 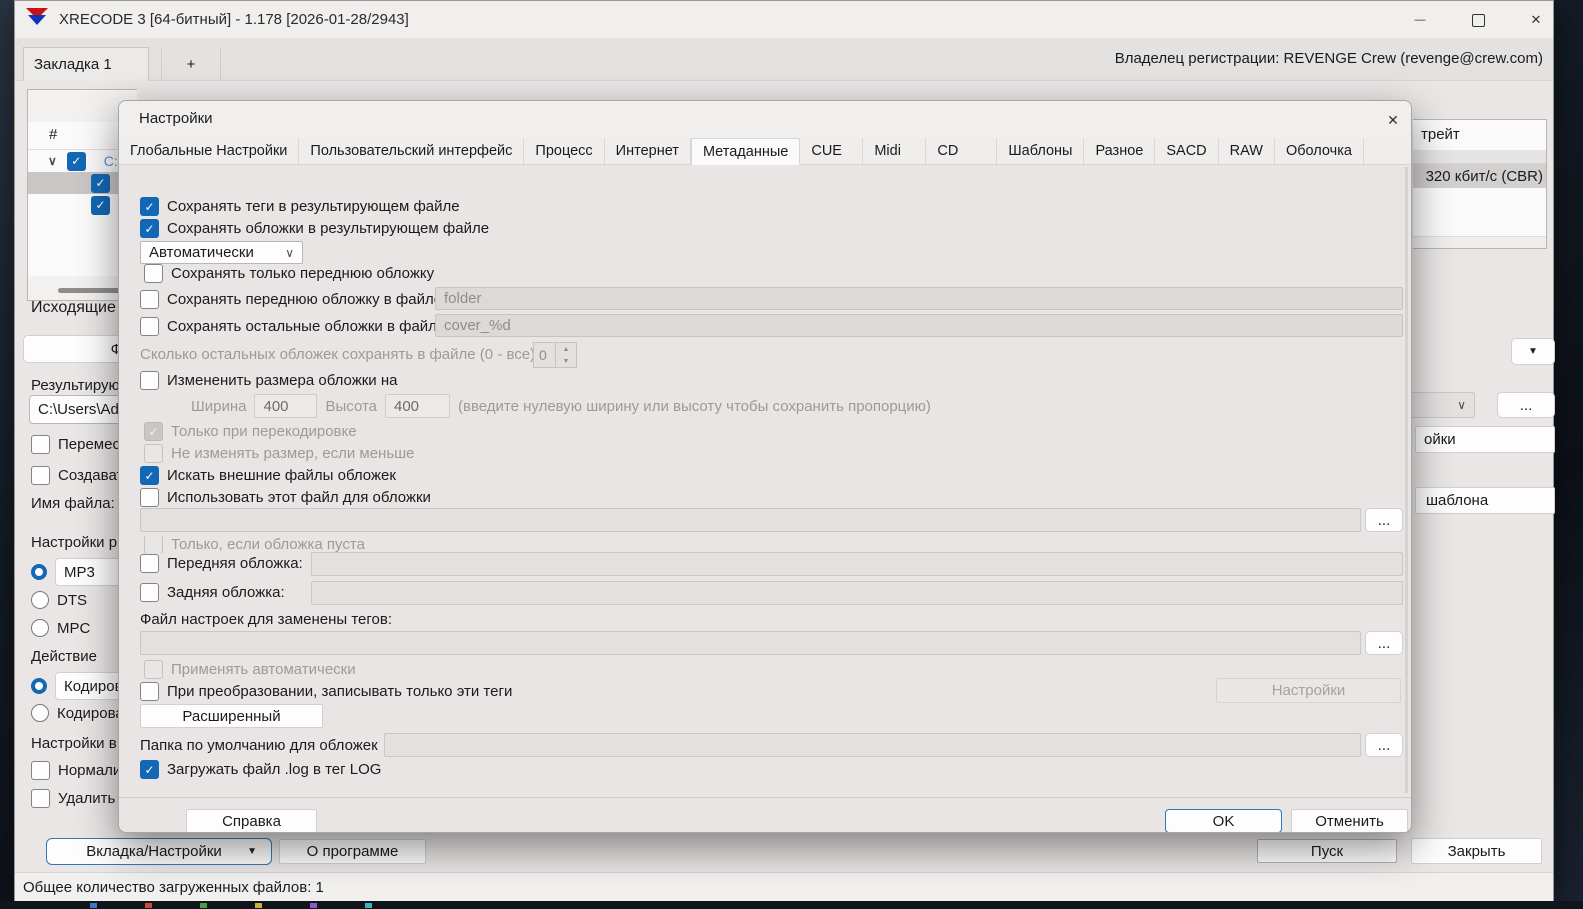 What do you see at coordinates (251, 820) in the screenshot?
I see `help-button: Справка` at bounding box center [251, 820].